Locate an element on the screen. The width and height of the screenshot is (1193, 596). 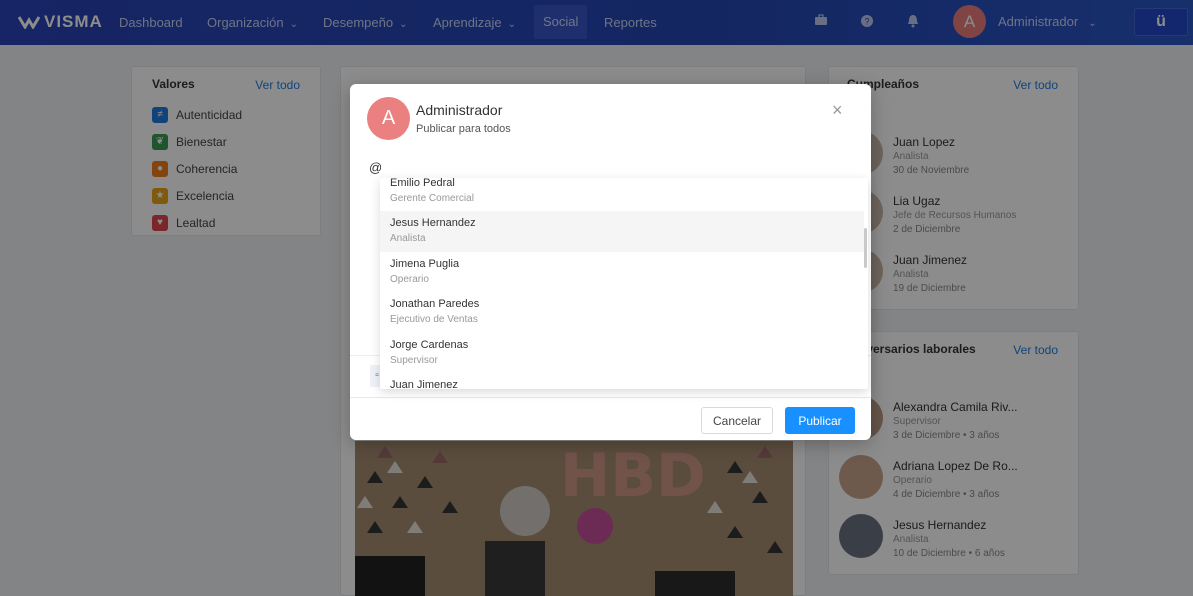
author-avatar: A is located at coordinates (388, 118).